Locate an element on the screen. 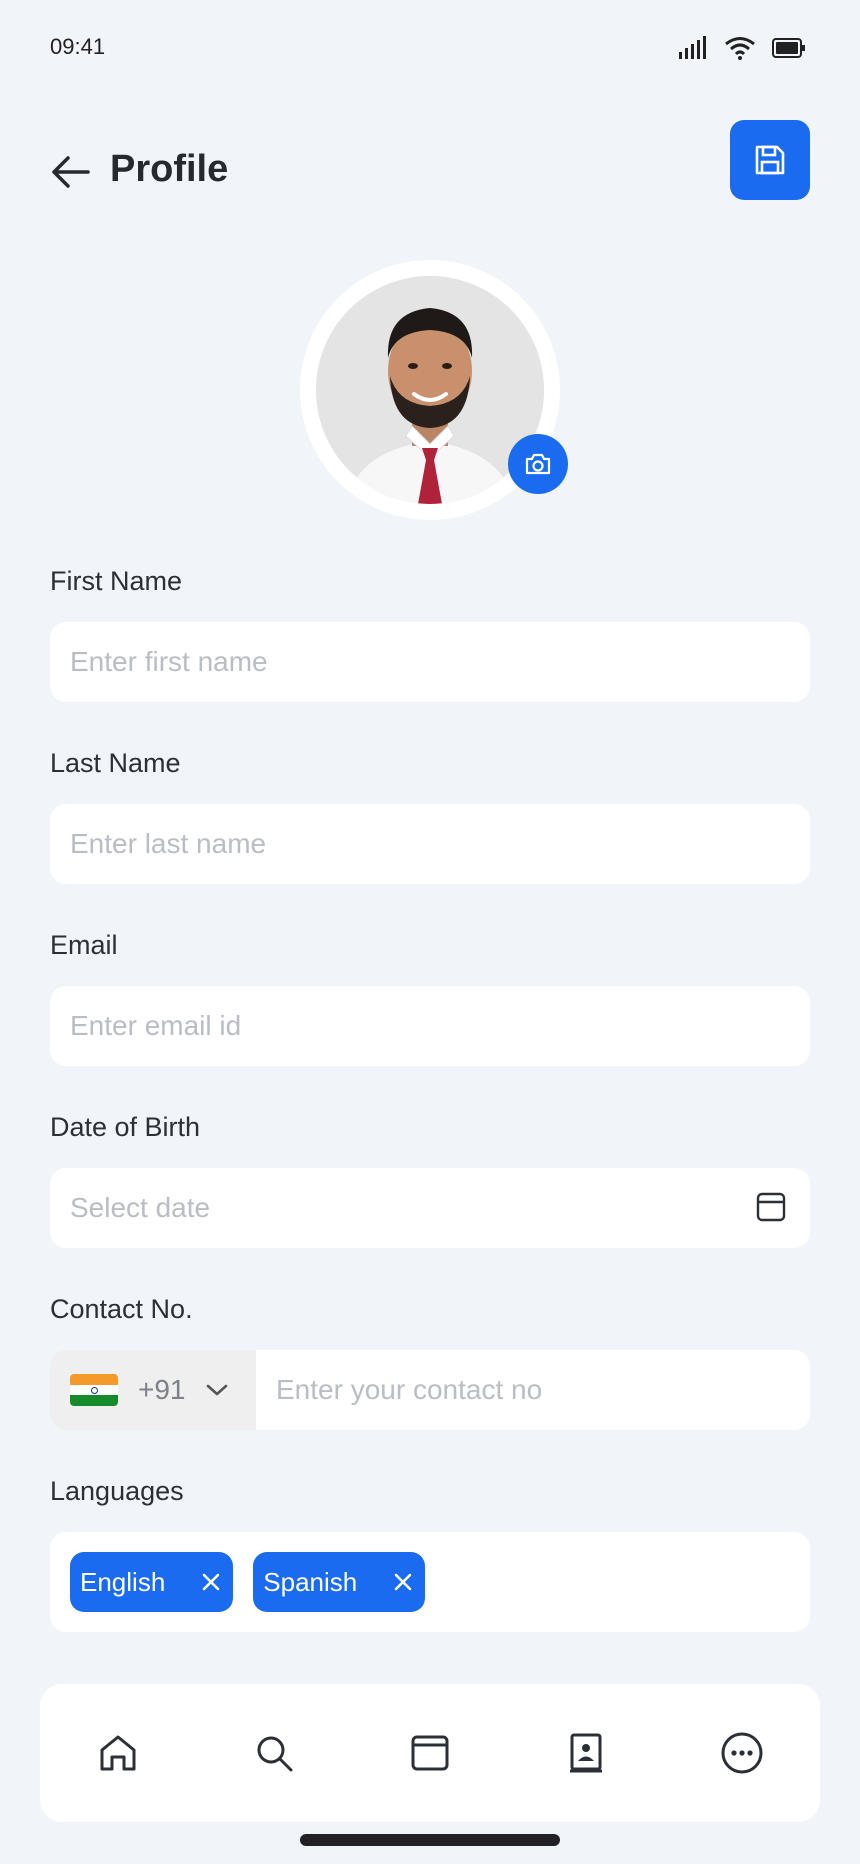 This screenshot has width=860, height=1864. contact-field-container: +91 is located at coordinates (430, 1390).